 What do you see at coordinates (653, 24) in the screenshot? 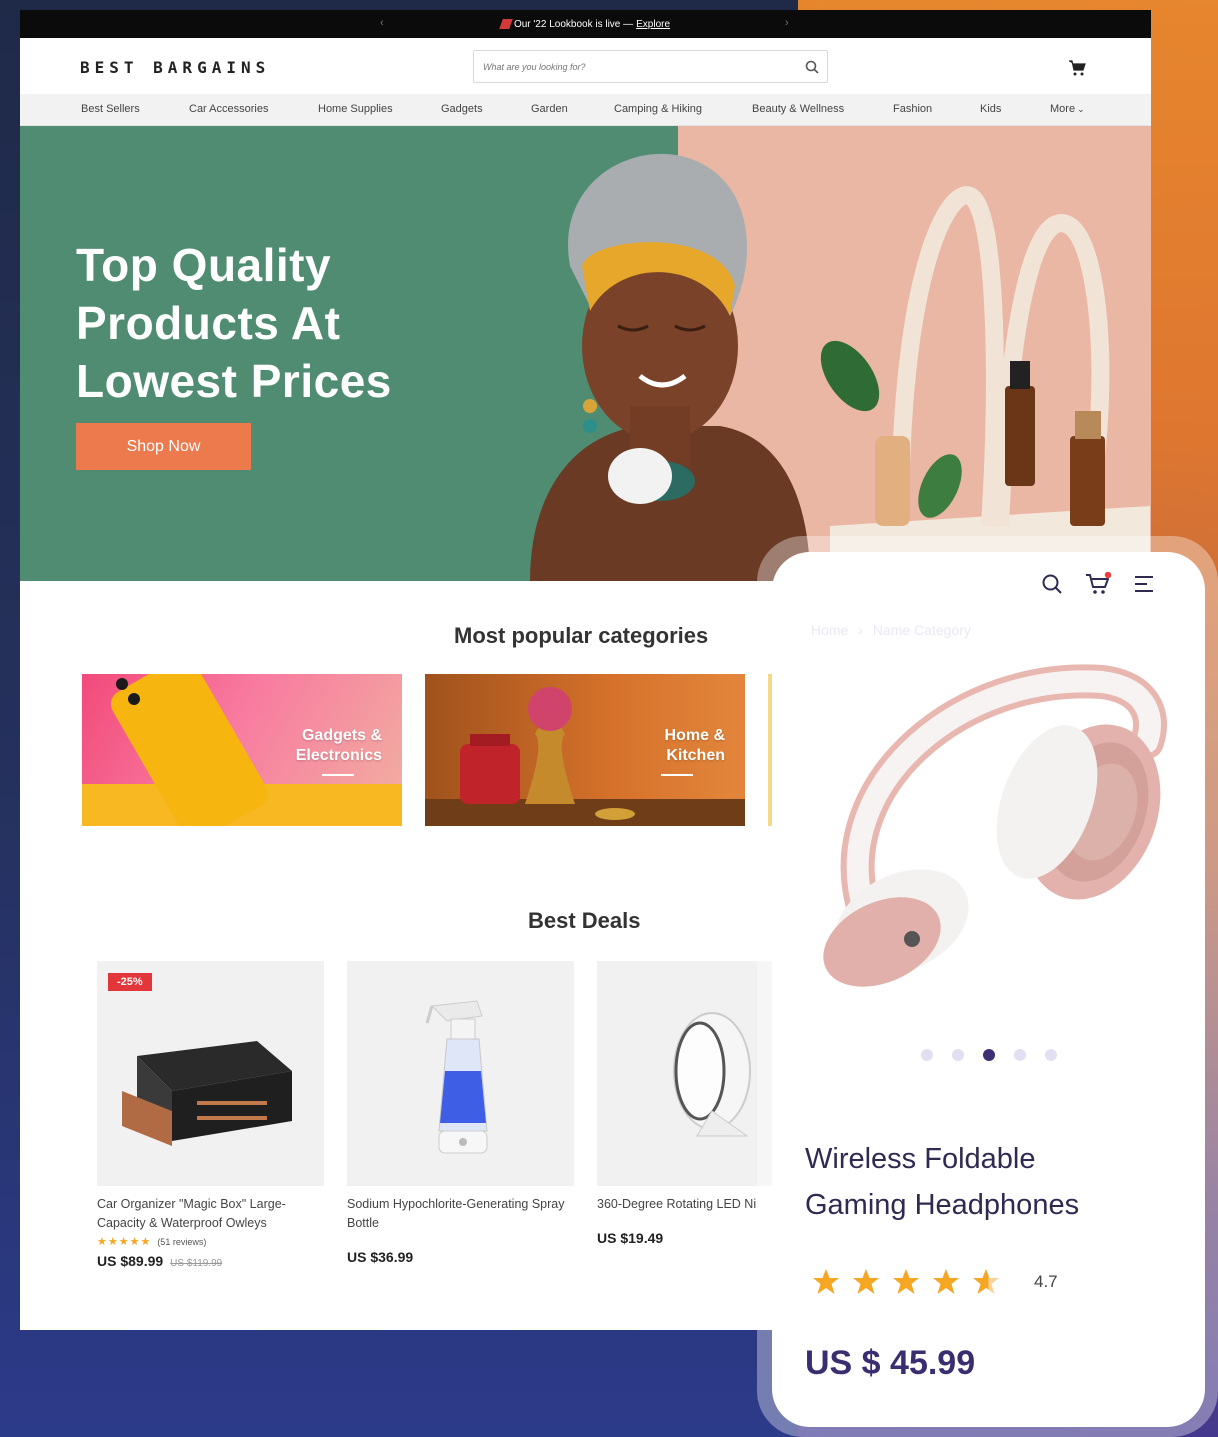
I see `explore-link: Explore` at bounding box center [653, 24].